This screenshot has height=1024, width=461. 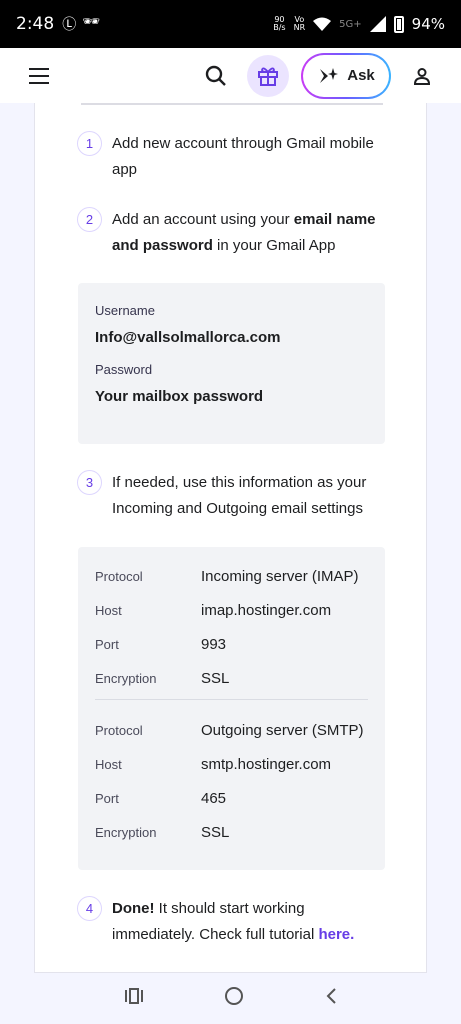 I want to click on settings-row: Host smtp.hostinger.com, so click(x=213, y=764).